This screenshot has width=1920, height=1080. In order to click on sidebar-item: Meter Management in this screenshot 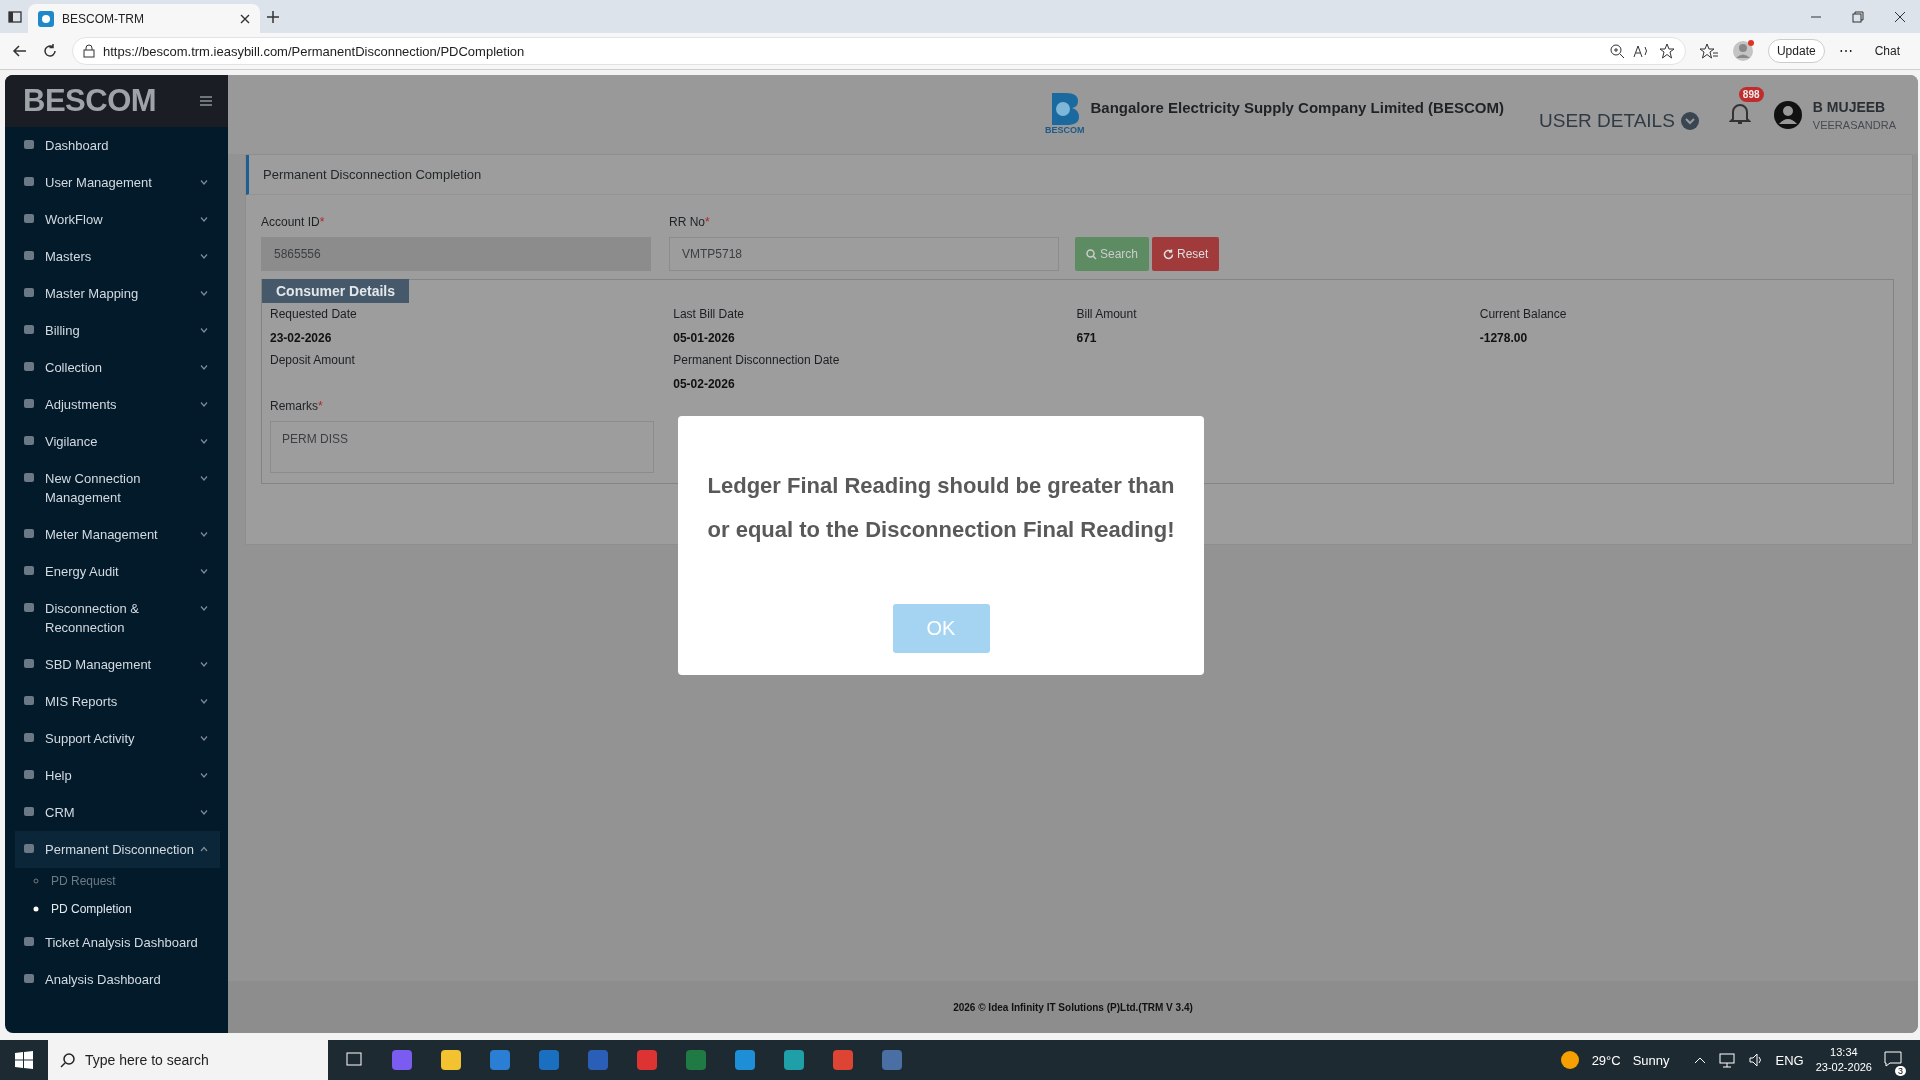, I will do `click(116, 534)`.